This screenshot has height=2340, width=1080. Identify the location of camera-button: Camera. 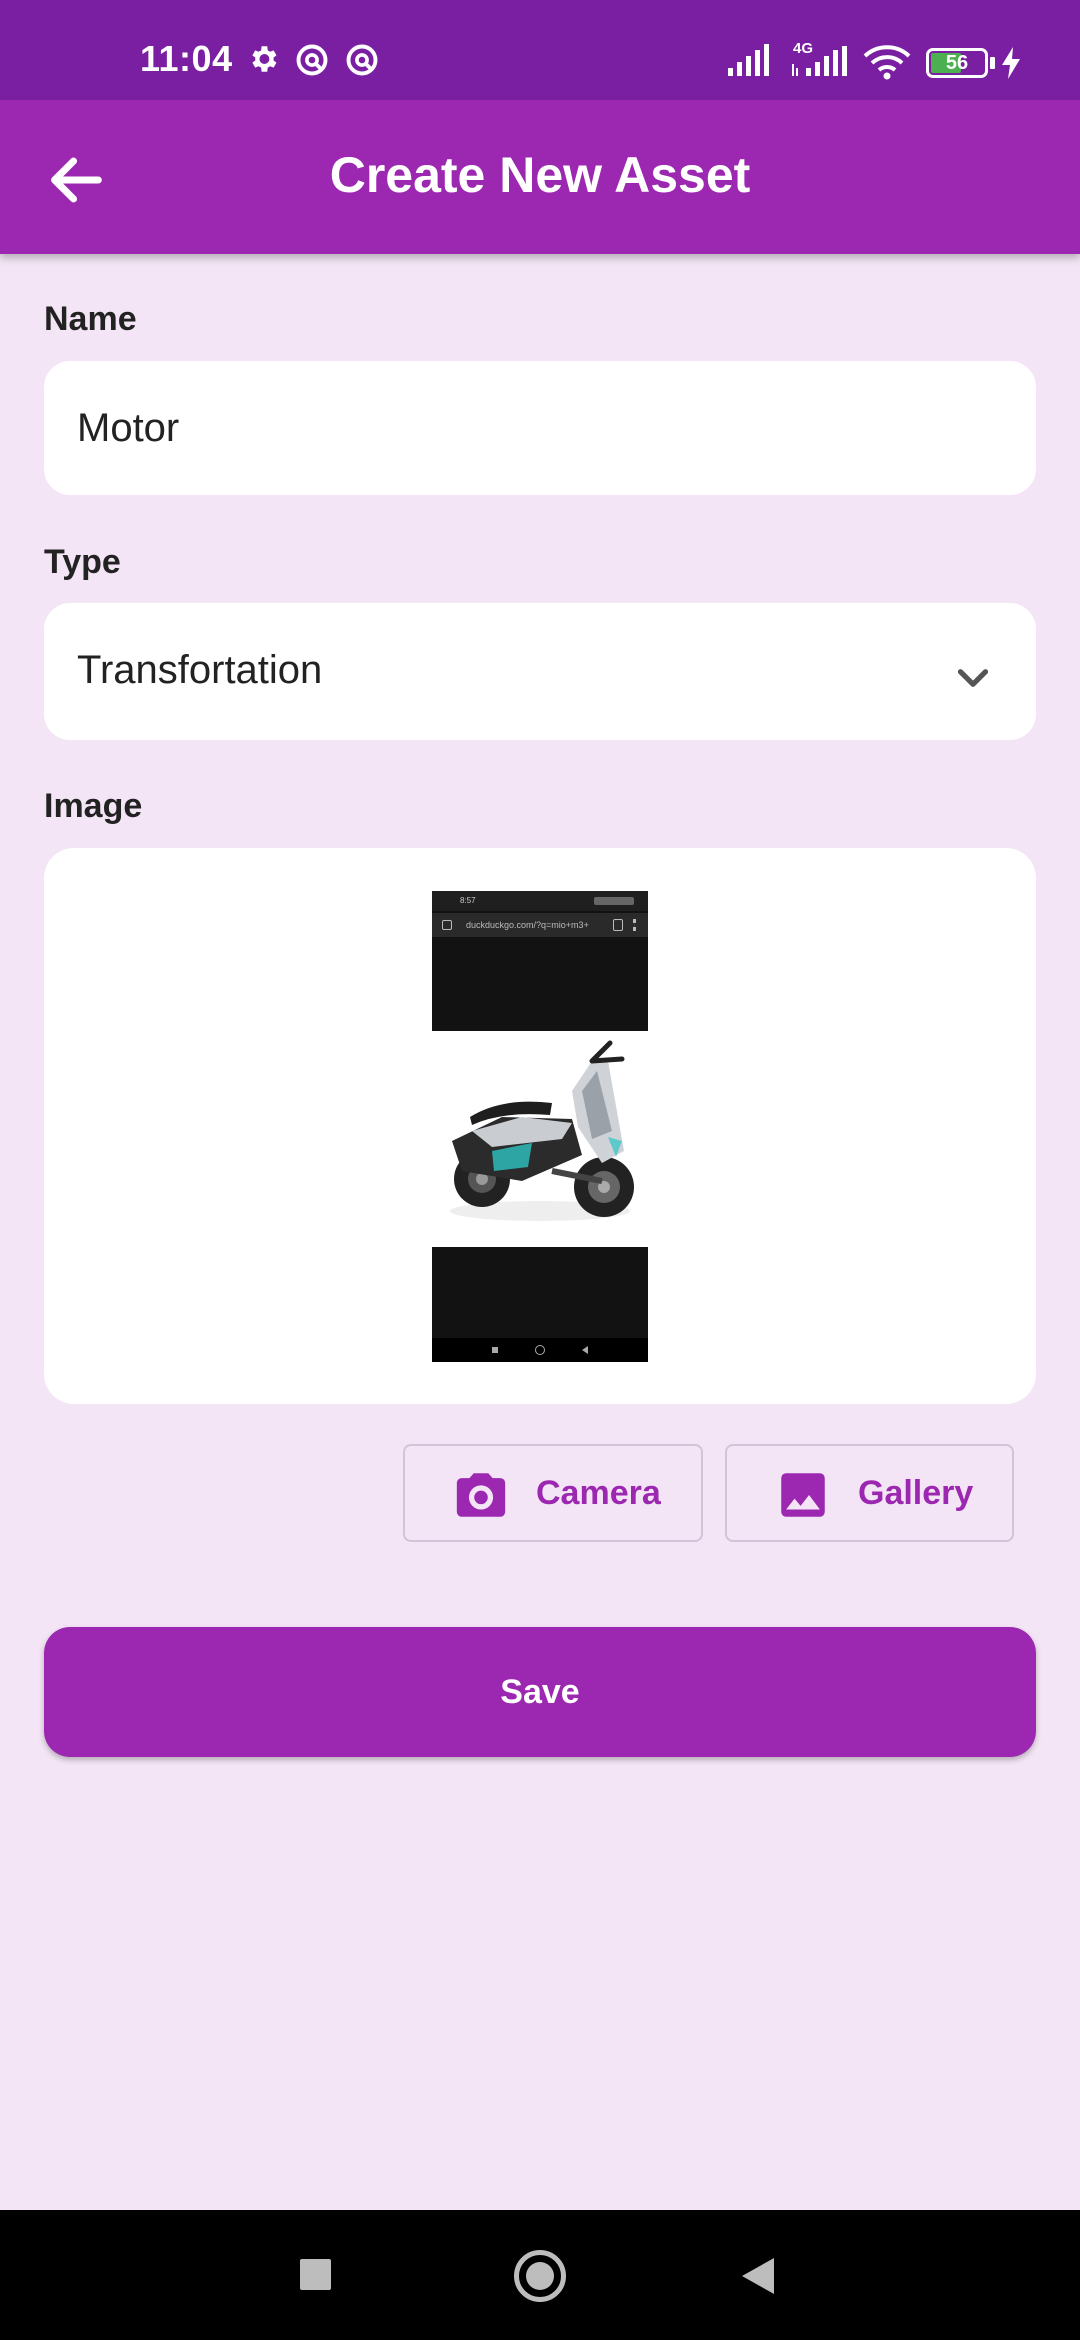
(553, 1493).